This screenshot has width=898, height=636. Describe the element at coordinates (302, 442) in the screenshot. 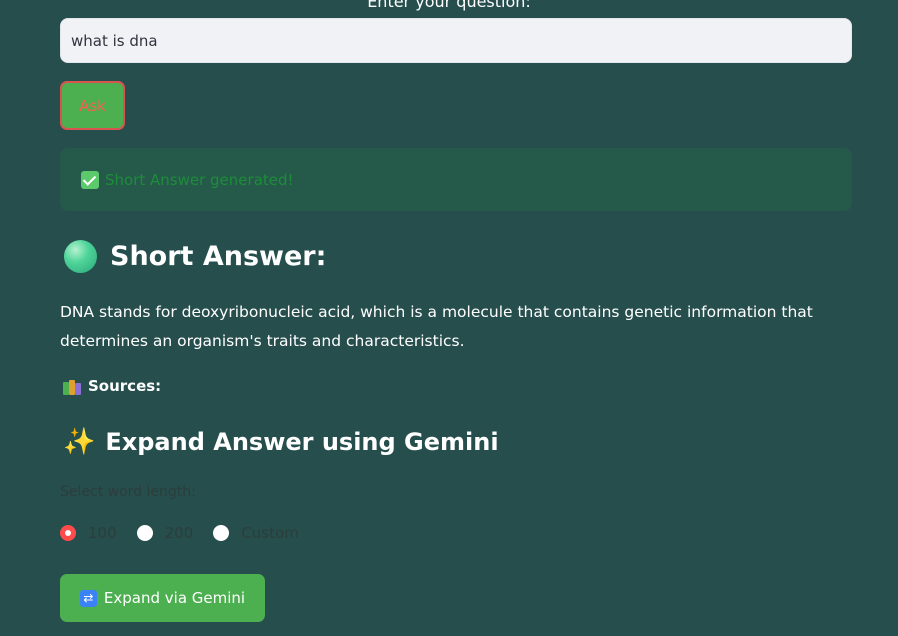

I see `expand-title: Expand Answer using Gemini` at that location.